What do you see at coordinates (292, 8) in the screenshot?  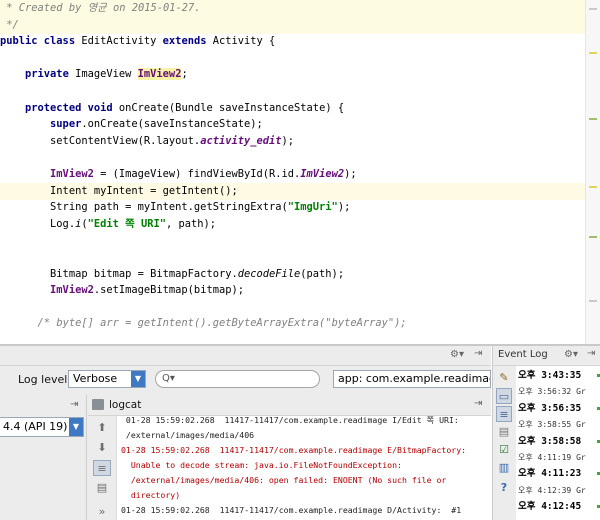 I see `code-line: * Created by 영균 on 2015-01-27.` at bounding box center [292, 8].